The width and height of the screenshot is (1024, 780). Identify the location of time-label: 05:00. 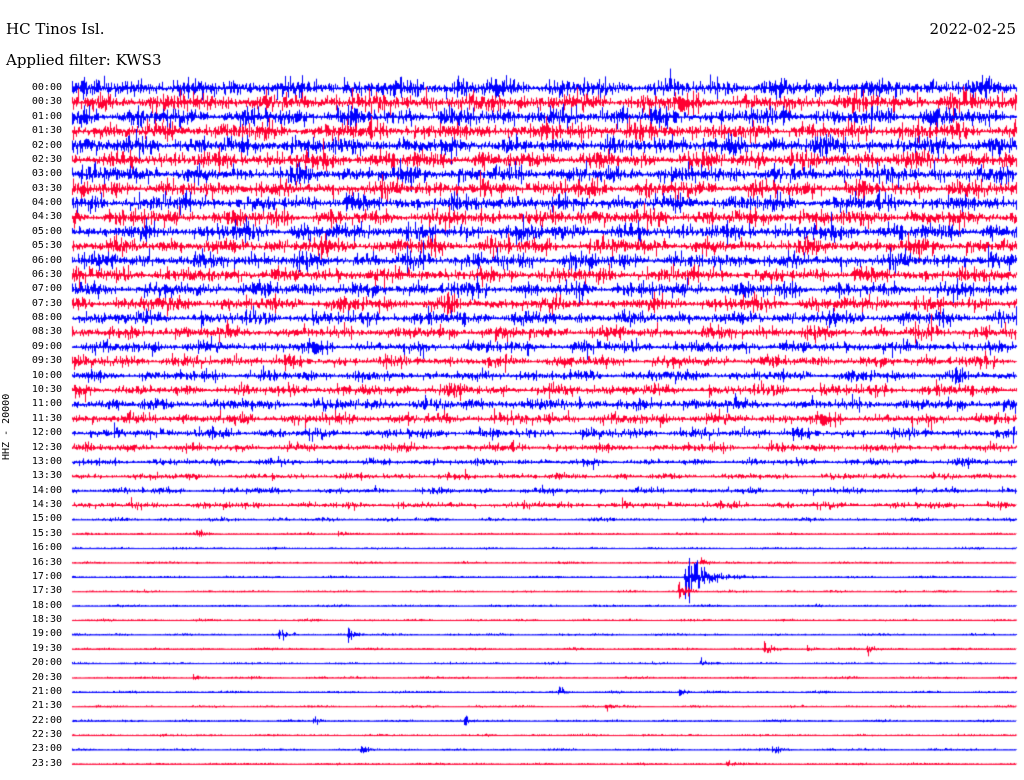
(46, 231).